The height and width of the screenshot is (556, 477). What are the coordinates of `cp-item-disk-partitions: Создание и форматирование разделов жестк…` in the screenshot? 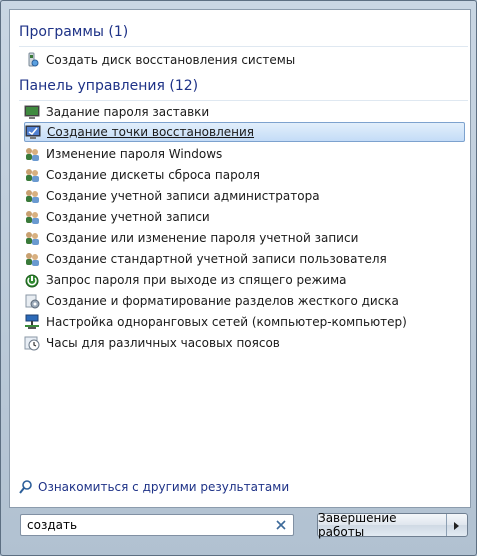 It's located at (244, 301).